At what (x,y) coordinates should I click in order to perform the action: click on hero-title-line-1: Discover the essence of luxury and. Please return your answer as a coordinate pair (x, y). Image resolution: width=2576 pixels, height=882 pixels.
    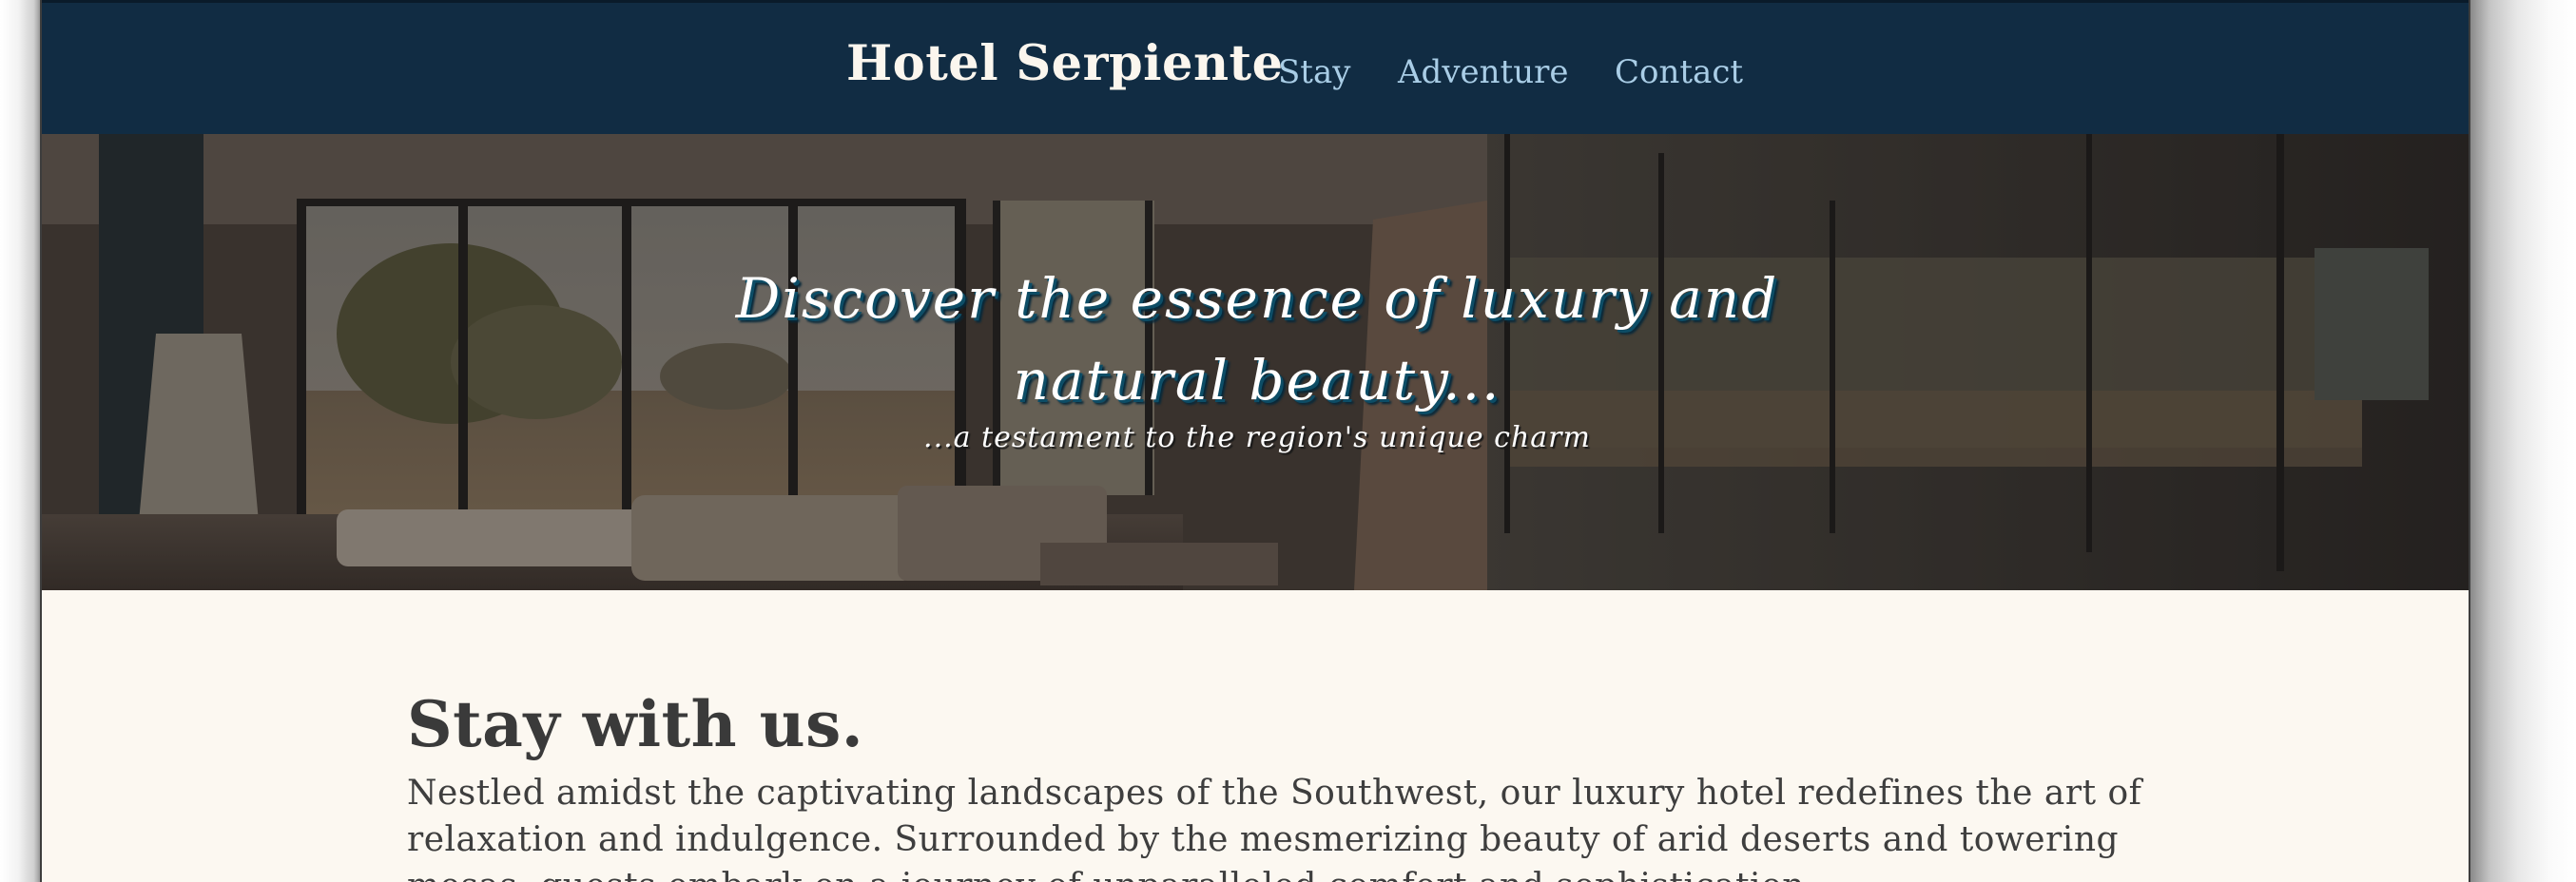
    Looking at the image, I should click on (1257, 298).